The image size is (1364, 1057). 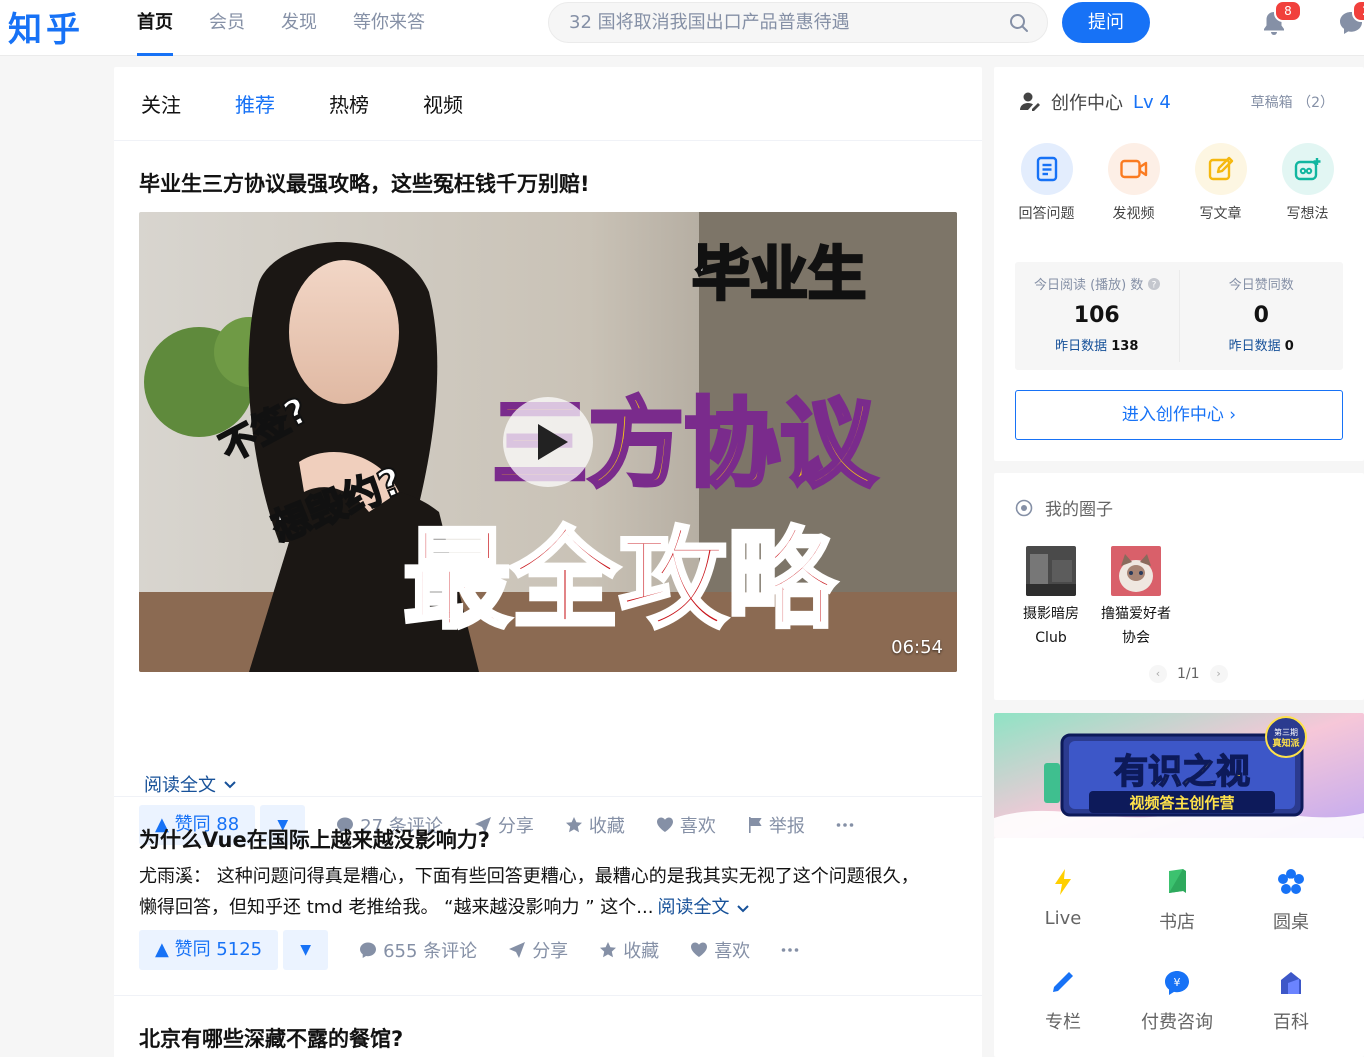 I want to click on shortcut-encyclopedia: 百科, so click(x=1291, y=1000).